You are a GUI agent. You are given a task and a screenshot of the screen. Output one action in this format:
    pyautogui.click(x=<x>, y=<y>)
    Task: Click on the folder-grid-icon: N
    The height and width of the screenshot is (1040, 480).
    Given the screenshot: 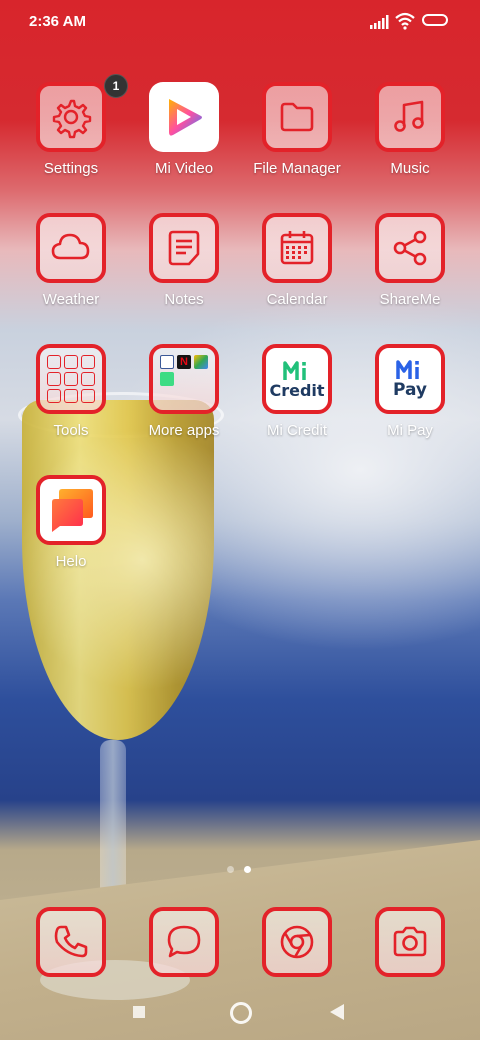 What is the action you would take?
    pyautogui.click(x=184, y=379)
    